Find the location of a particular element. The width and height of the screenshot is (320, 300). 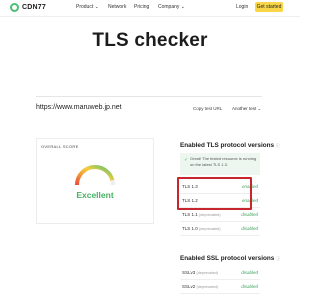

nav-item-company: Company ⌄ is located at coordinates (171, 7).